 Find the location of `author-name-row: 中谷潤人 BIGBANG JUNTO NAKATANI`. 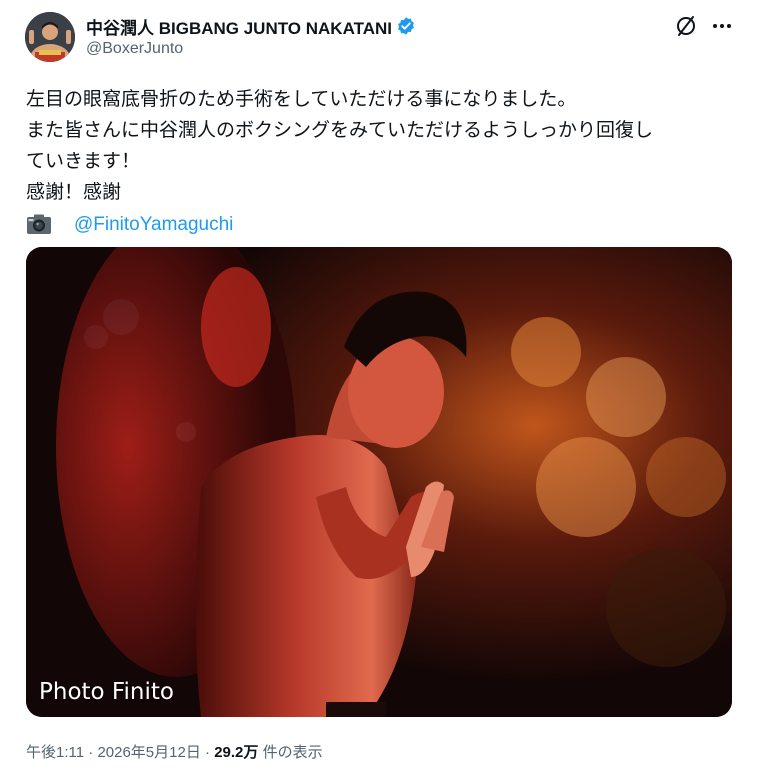

author-name-row: 中谷潤人 BIGBANG JUNTO NAKATANI is located at coordinates (251, 26).